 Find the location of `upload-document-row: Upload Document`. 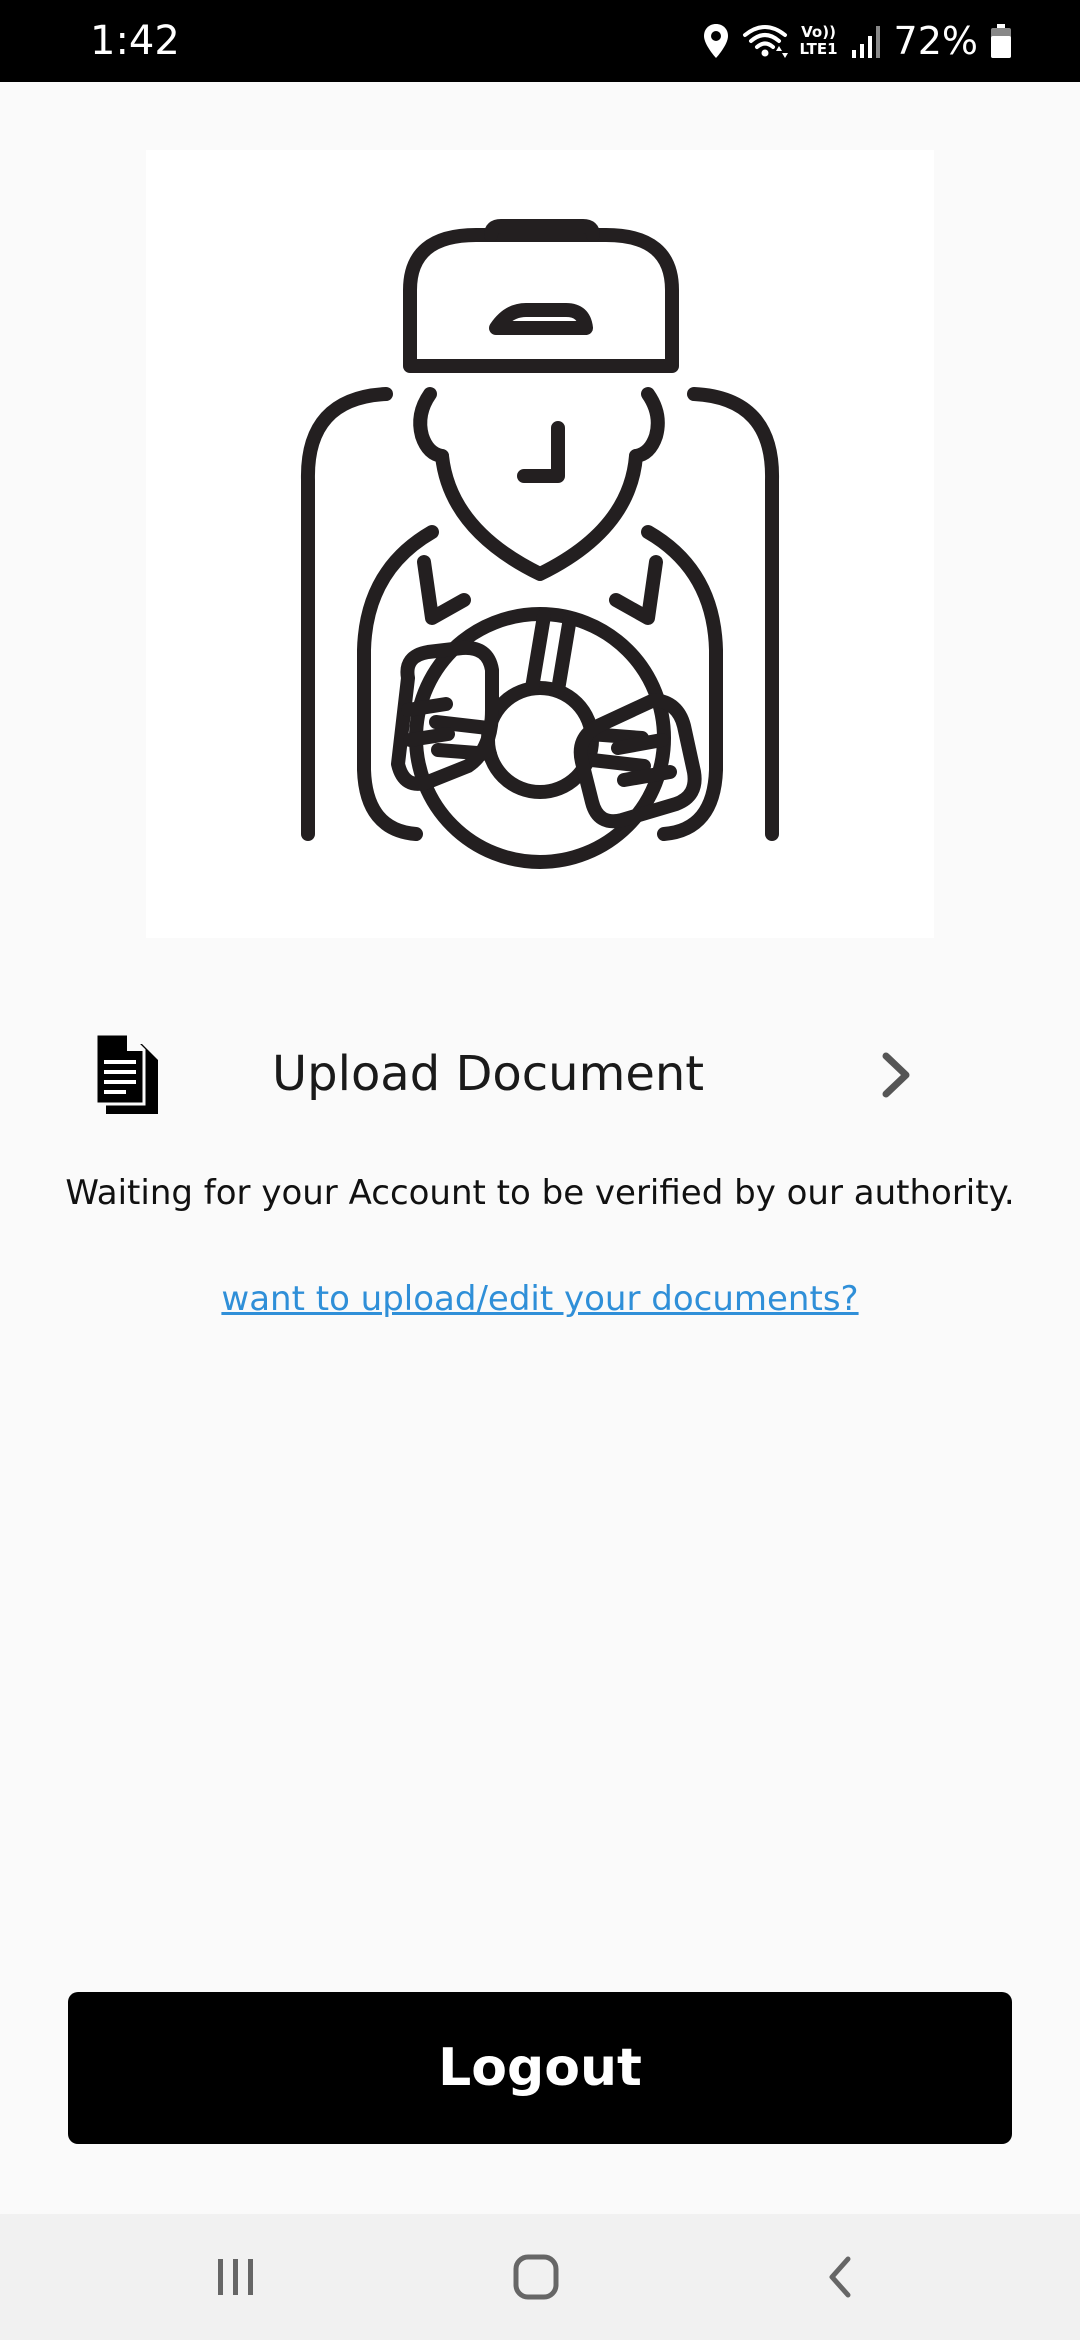

upload-document-row: Upload Document is located at coordinates (509, 1084).